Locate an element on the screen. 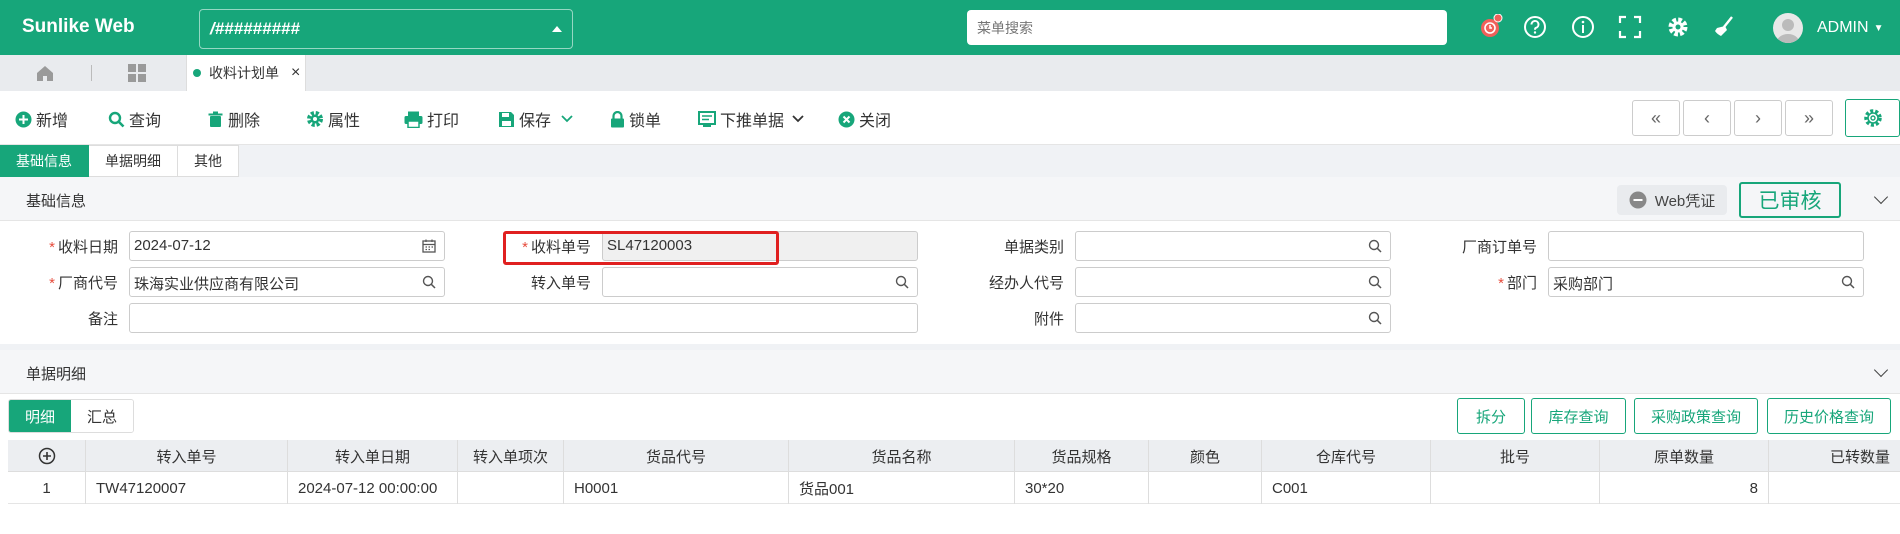 Image resolution: width=1900 pixels, height=534 pixels. add-button: 新增 is located at coordinates (41, 119).